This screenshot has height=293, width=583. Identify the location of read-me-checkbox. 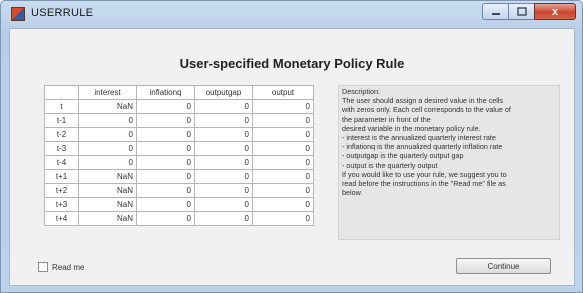
(43, 267).